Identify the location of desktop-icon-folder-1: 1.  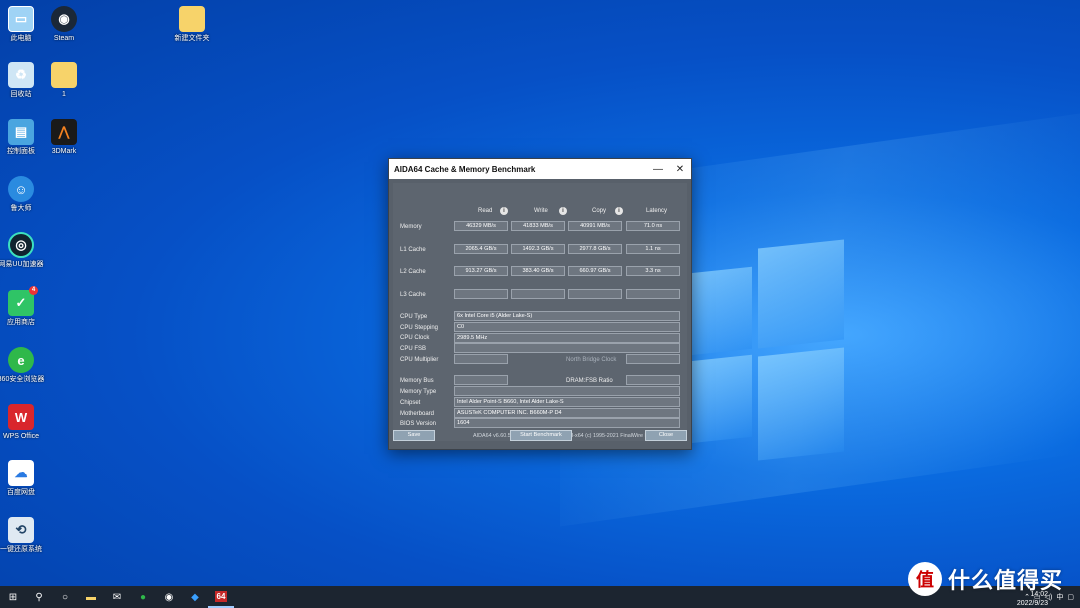
(64, 80).